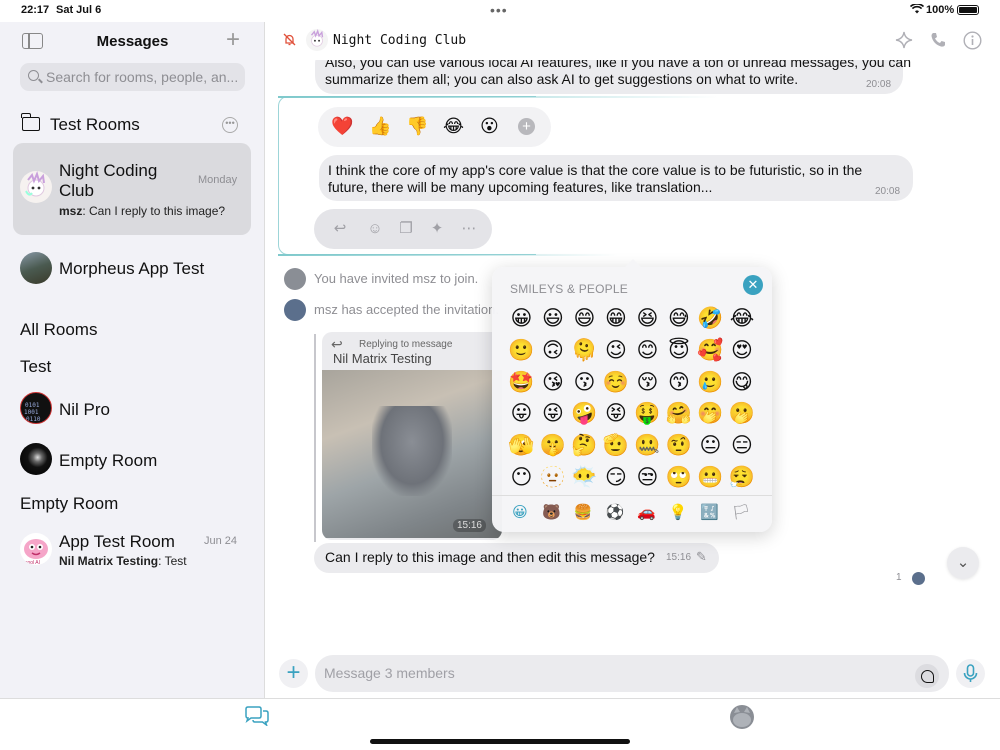 Image resolution: width=1000 pixels, height=750 pixels. Describe the element at coordinates (710, 318) in the screenshot. I see `emoji-option: 🤣` at that location.